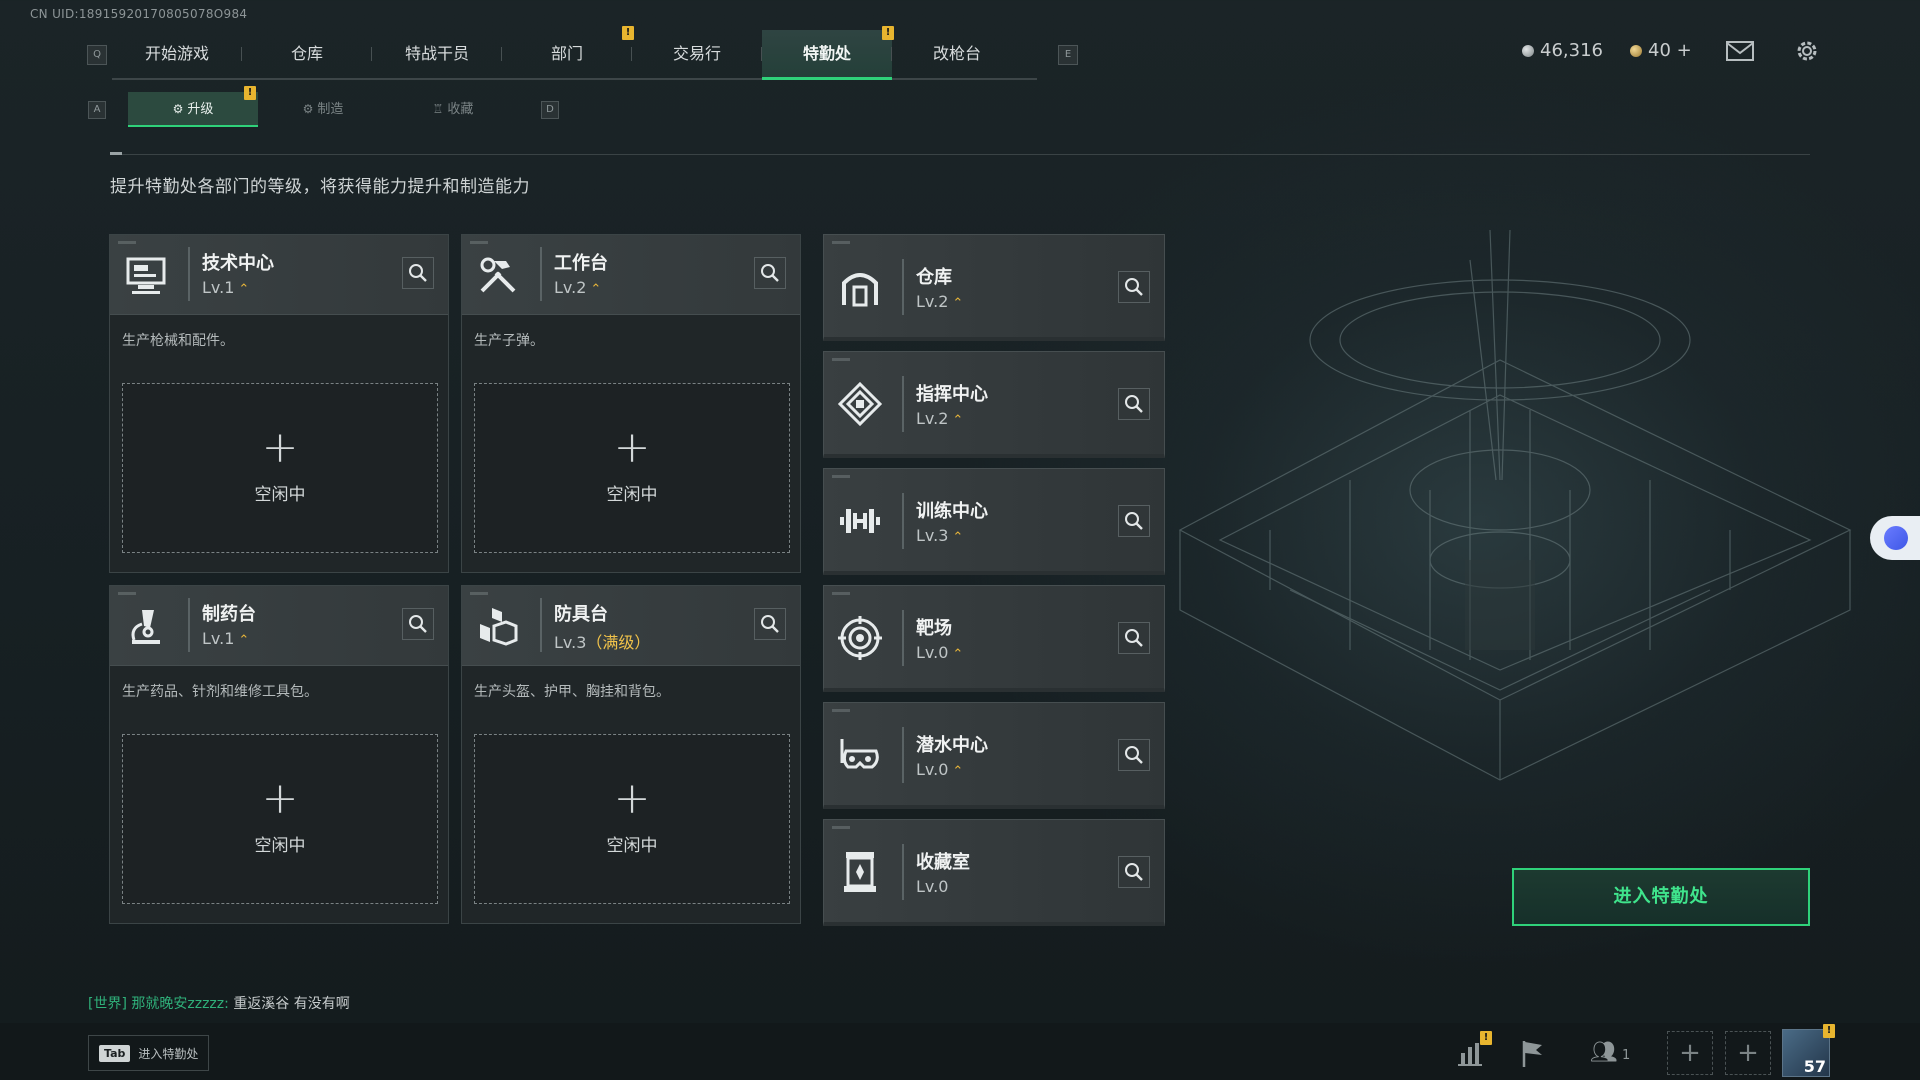 The image size is (1920, 1080). What do you see at coordinates (860, 755) in the screenshot?
I see `diving-mask-icon` at bounding box center [860, 755].